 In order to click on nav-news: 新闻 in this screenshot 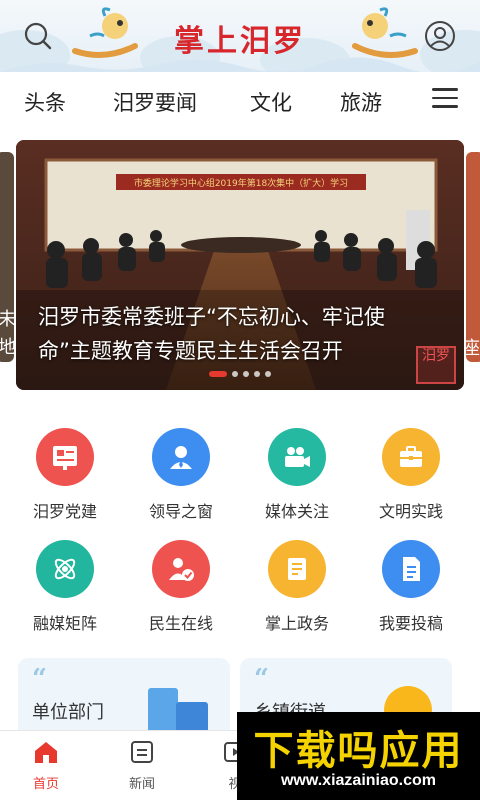, I will do `click(142, 765)`.